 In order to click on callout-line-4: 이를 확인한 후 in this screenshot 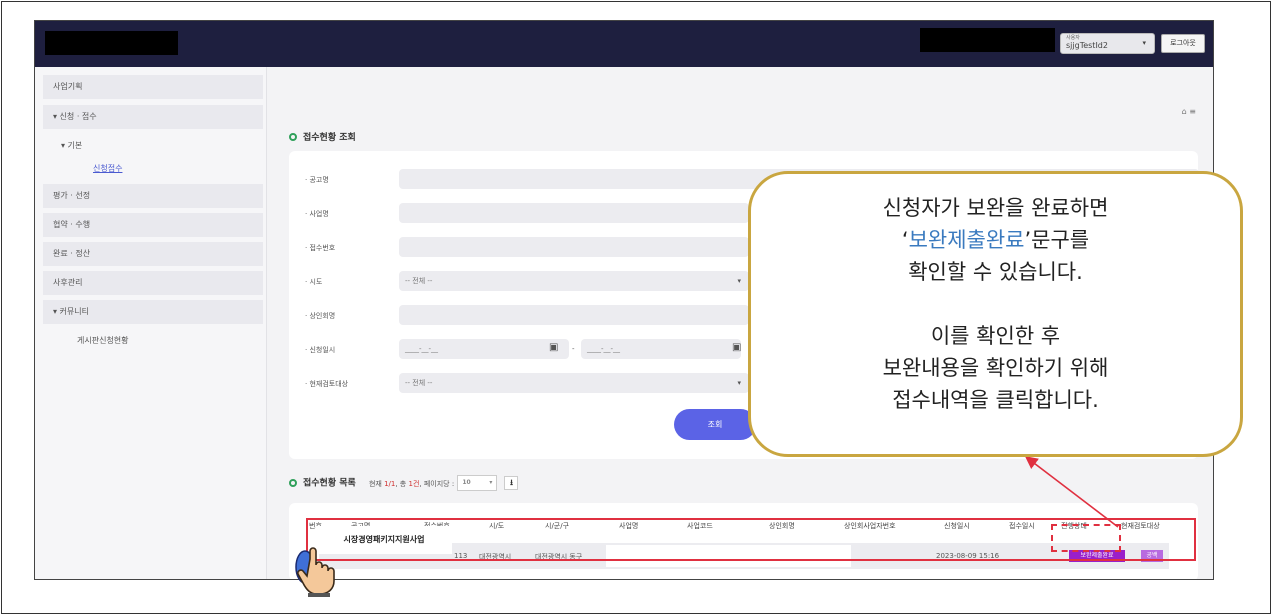, I will do `click(995, 336)`.